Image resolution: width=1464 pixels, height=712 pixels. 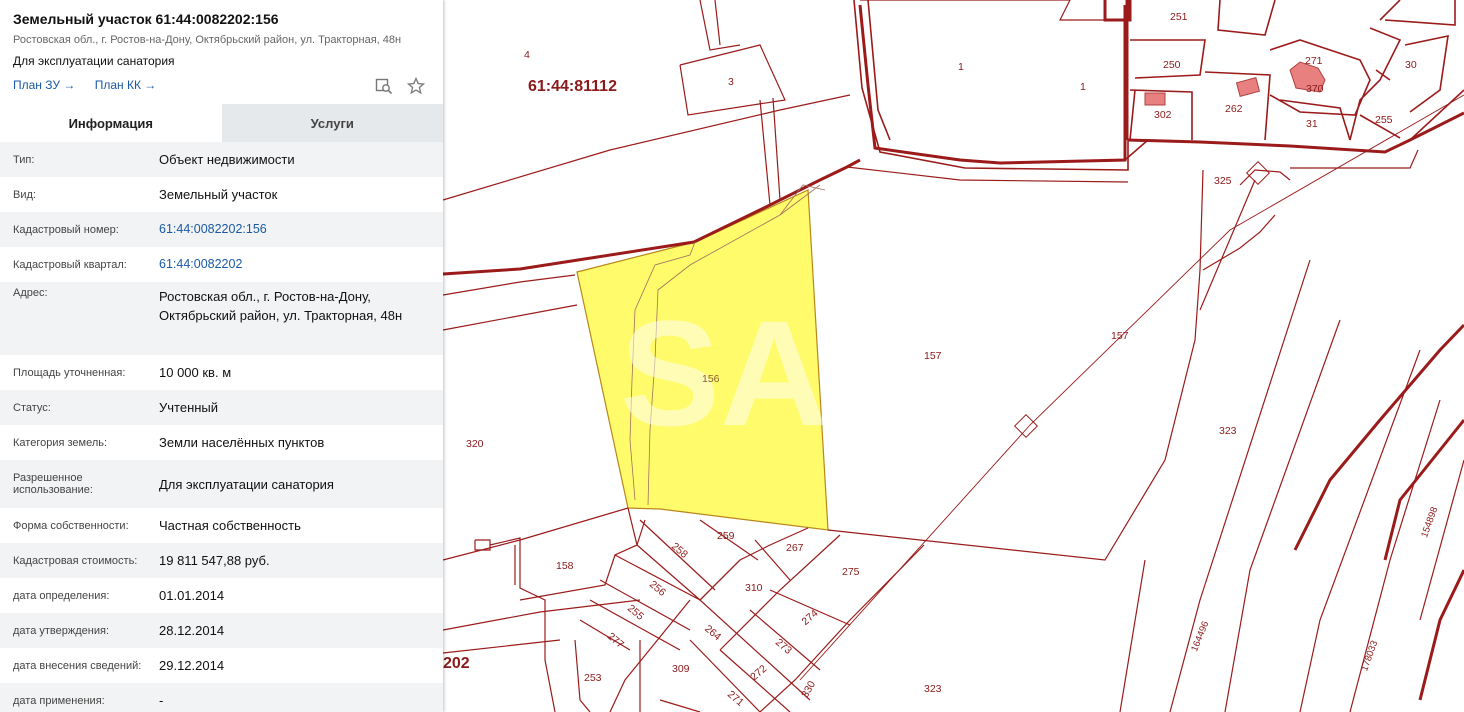 I want to click on field-label: Категория земель:, so click(x=60, y=442).